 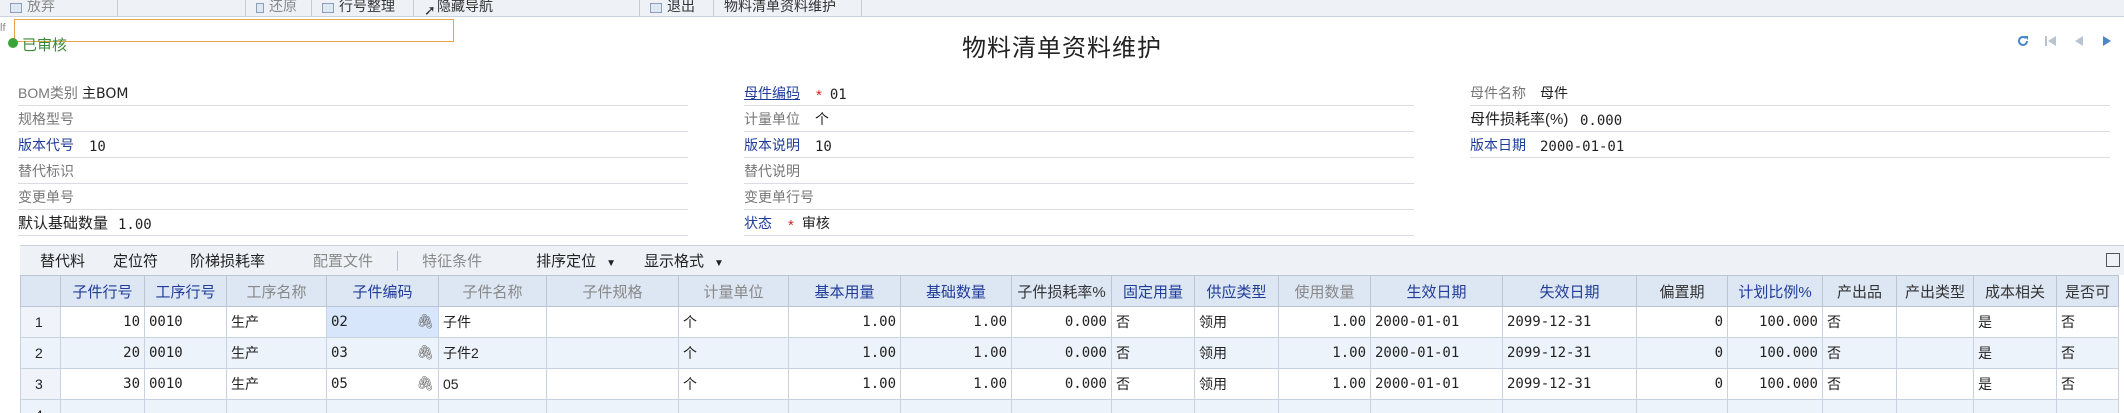 What do you see at coordinates (1236, 291) in the screenshot?
I see `column-header: 供应类型` at bounding box center [1236, 291].